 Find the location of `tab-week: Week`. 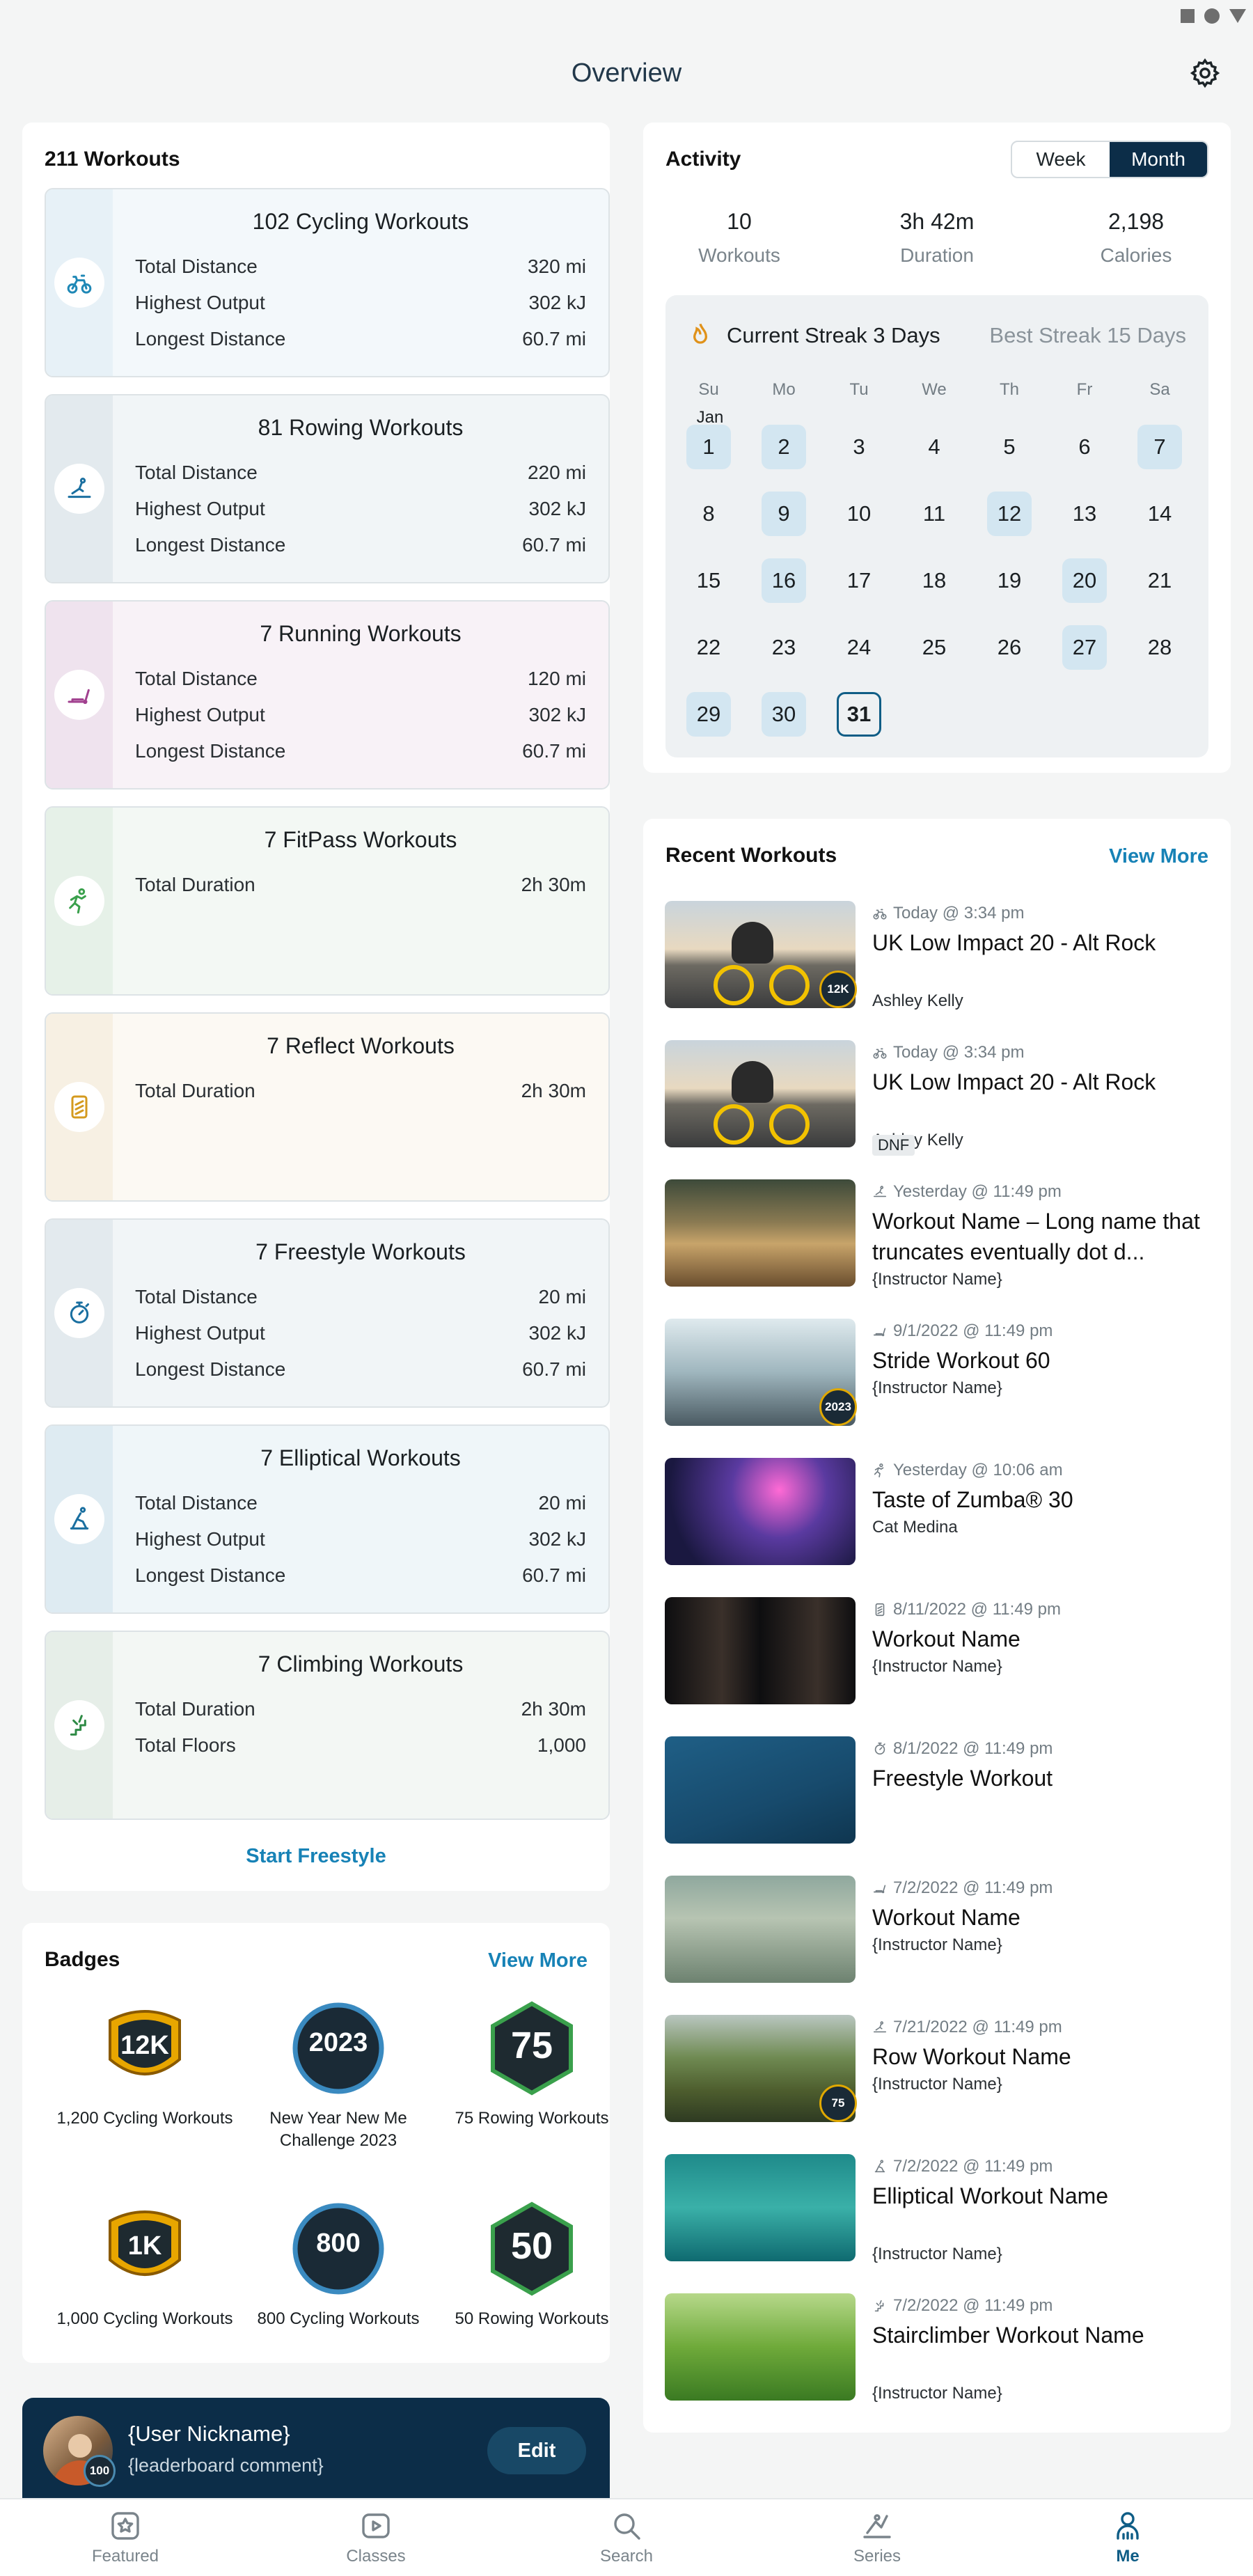

tab-week: Week is located at coordinates (1061, 159).